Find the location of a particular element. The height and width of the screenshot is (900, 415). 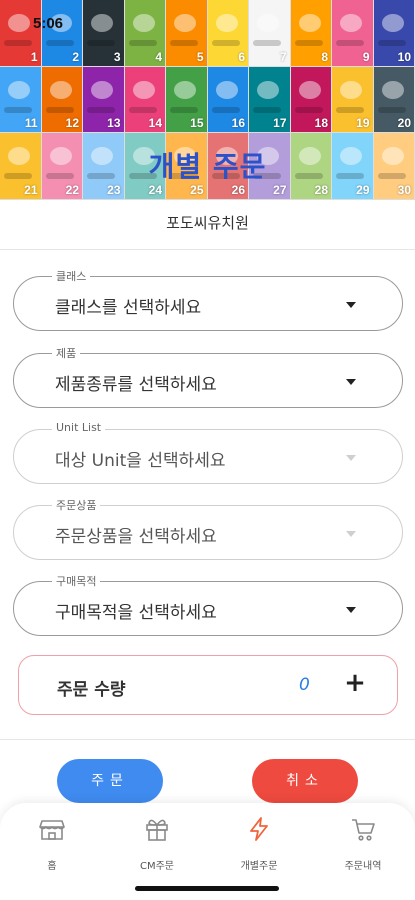

cover-number: 18 is located at coordinates (321, 123).